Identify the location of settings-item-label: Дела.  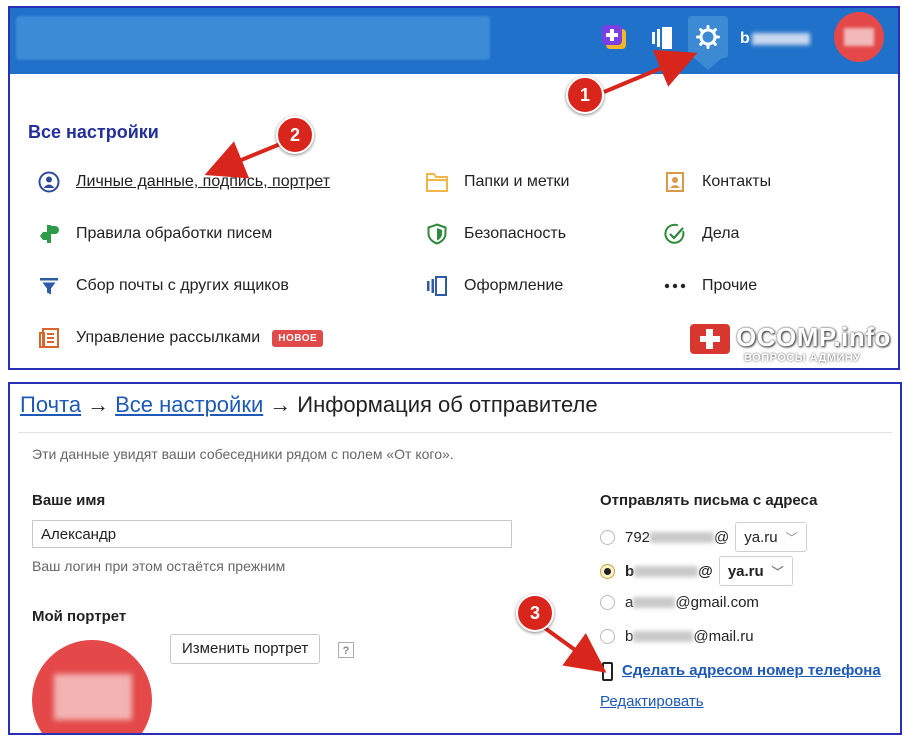
(721, 233).